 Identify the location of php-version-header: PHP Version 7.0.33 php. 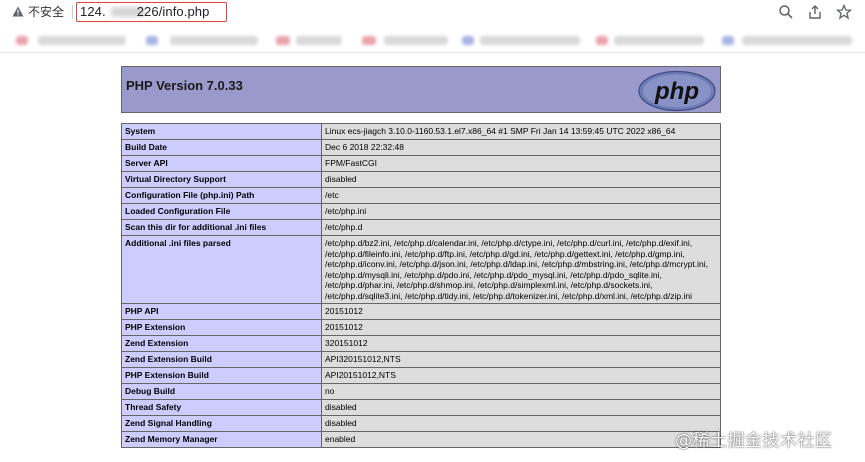
(421, 89).